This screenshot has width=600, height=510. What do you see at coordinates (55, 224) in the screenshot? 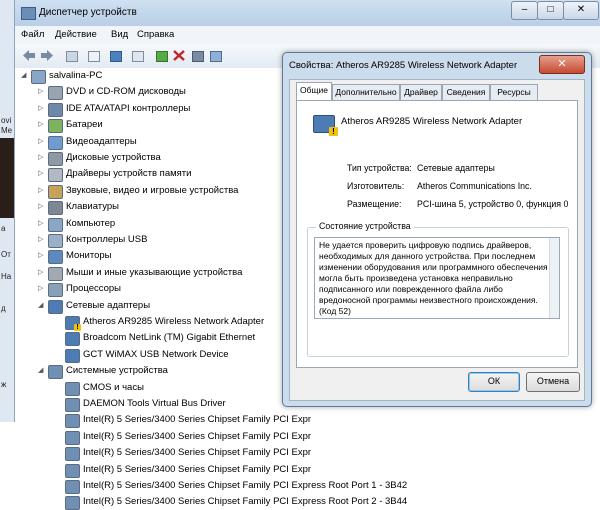
I see `computer-icon` at bounding box center [55, 224].